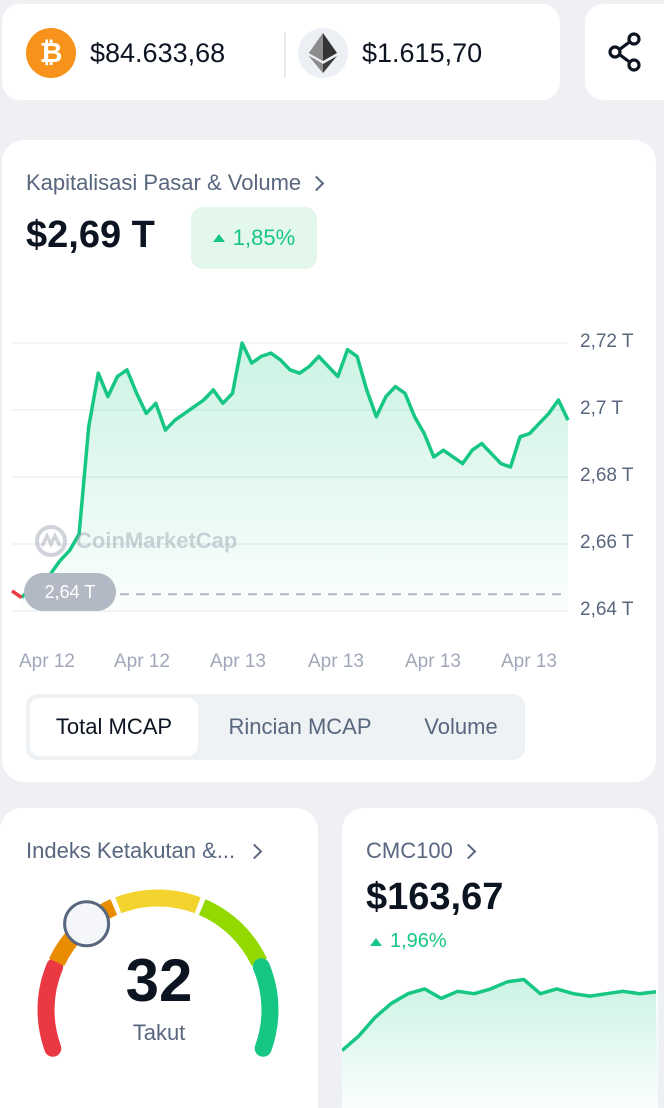  I want to click on cmc100-area, so click(500, 1043).